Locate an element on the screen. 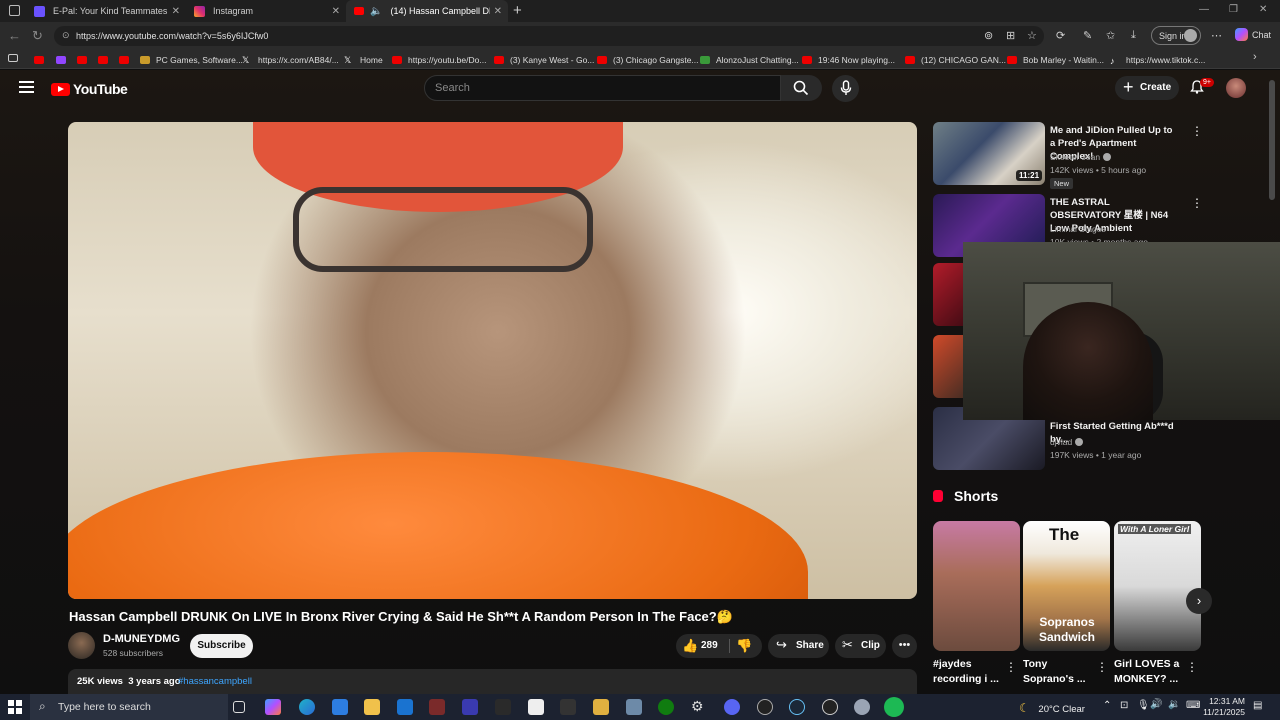 This screenshot has width=1280, height=720. tab-instagram: Instagram ✕ is located at coordinates (266, 11).